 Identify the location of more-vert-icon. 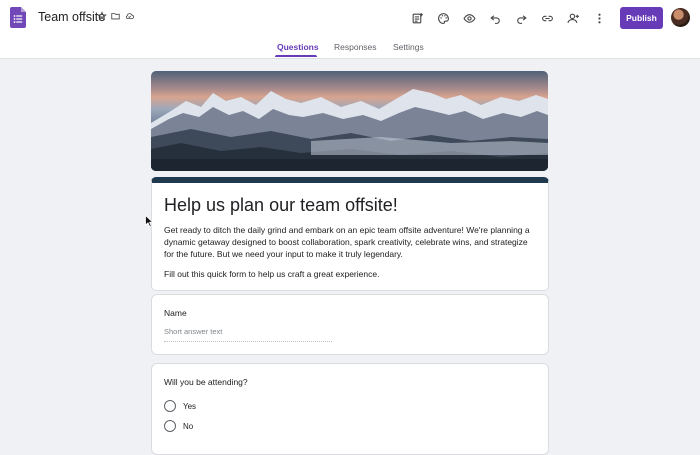
(599, 18).